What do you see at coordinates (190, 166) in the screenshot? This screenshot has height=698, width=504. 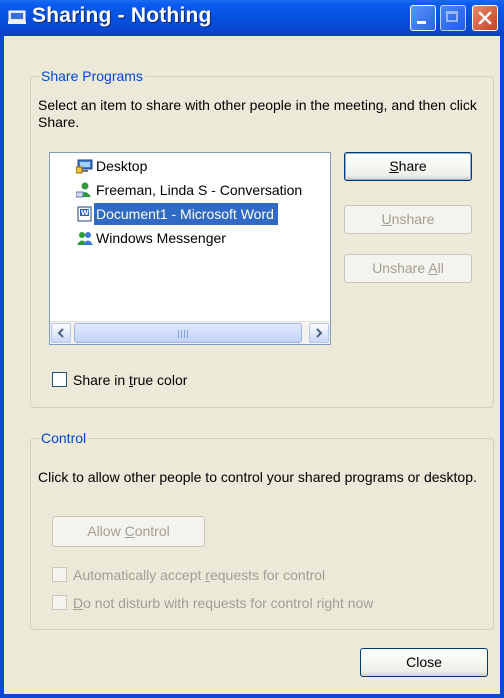 I see `list-item-desktop: Desktop` at bounding box center [190, 166].